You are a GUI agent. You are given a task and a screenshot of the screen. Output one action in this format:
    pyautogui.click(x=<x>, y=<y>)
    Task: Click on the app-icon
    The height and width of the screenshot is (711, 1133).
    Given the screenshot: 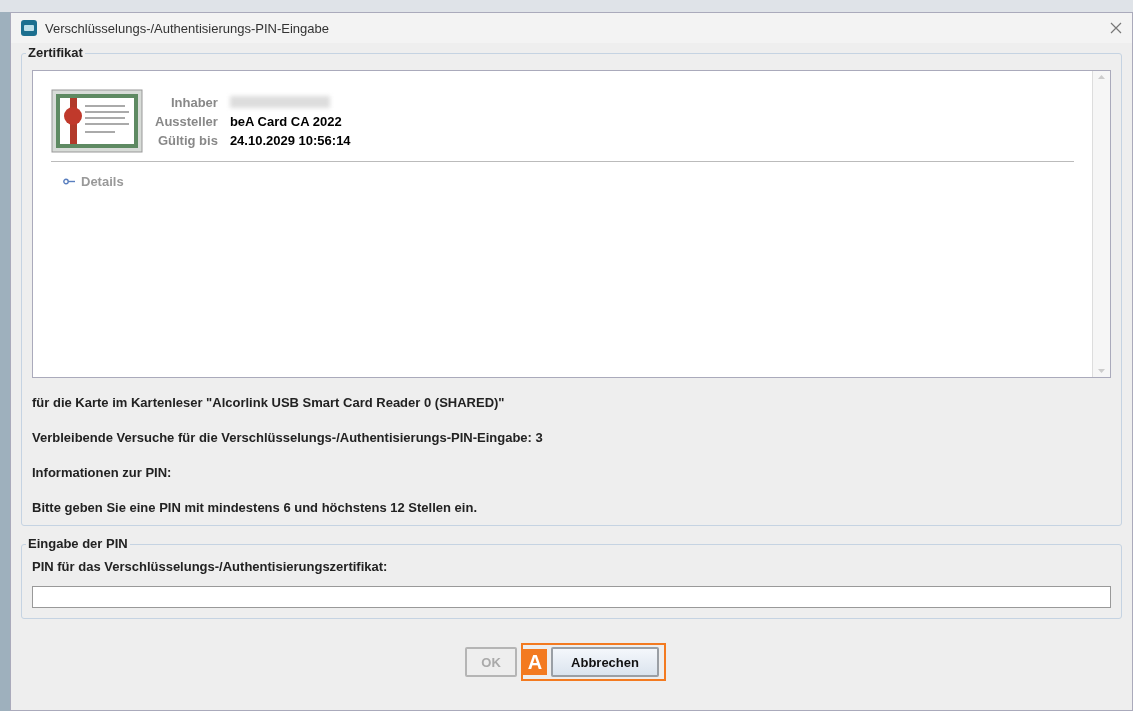 What is the action you would take?
    pyautogui.click(x=29, y=28)
    